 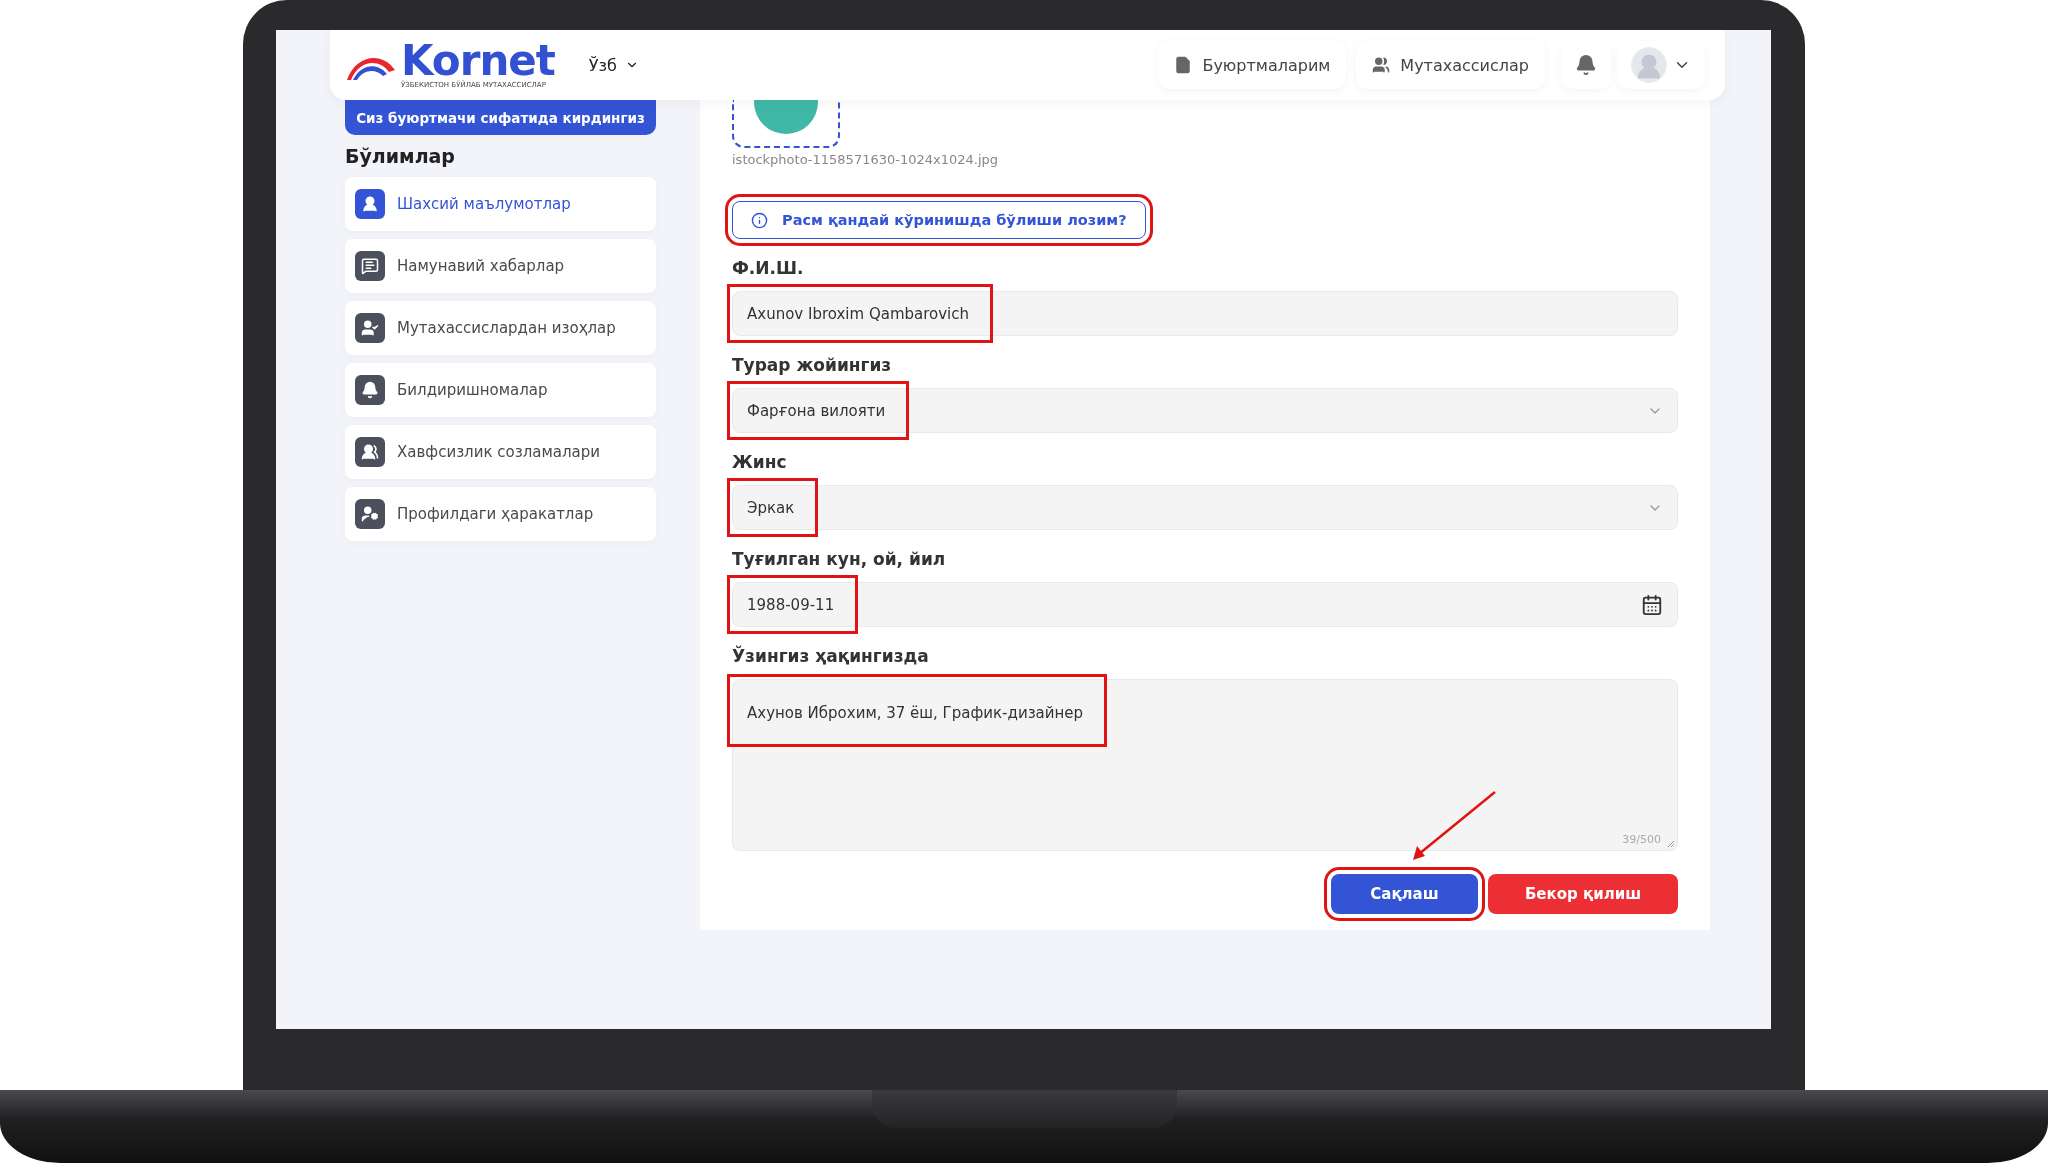 I want to click on person-icon, so click(x=370, y=204).